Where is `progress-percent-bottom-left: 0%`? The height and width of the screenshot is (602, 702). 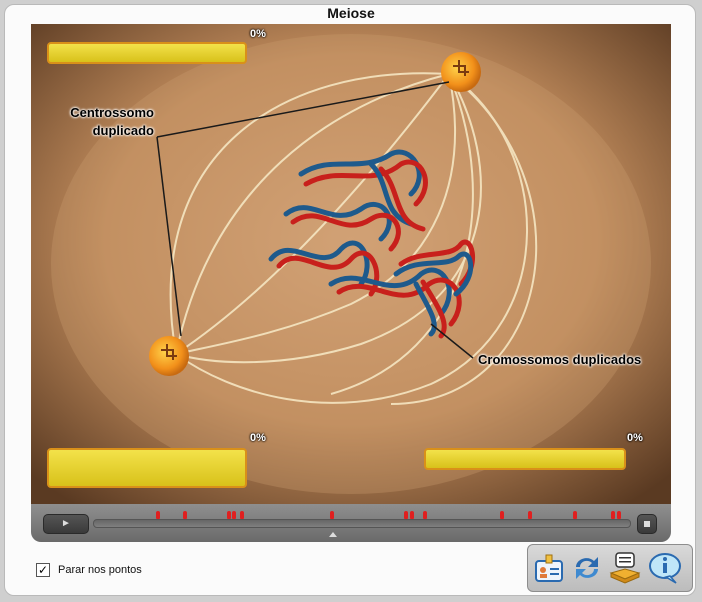 progress-percent-bottom-left: 0% is located at coordinates (258, 438).